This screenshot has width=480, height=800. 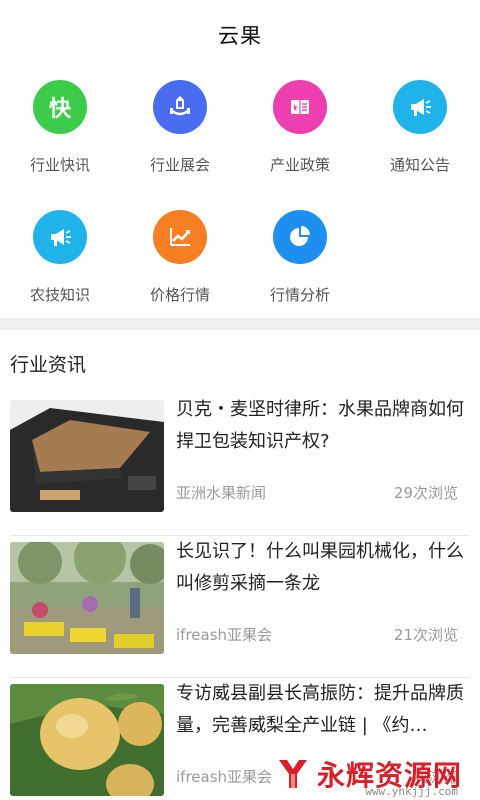 What do you see at coordinates (420, 139) in the screenshot?
I see `category-notice: 通知公告` at bounding box center [420, 139].